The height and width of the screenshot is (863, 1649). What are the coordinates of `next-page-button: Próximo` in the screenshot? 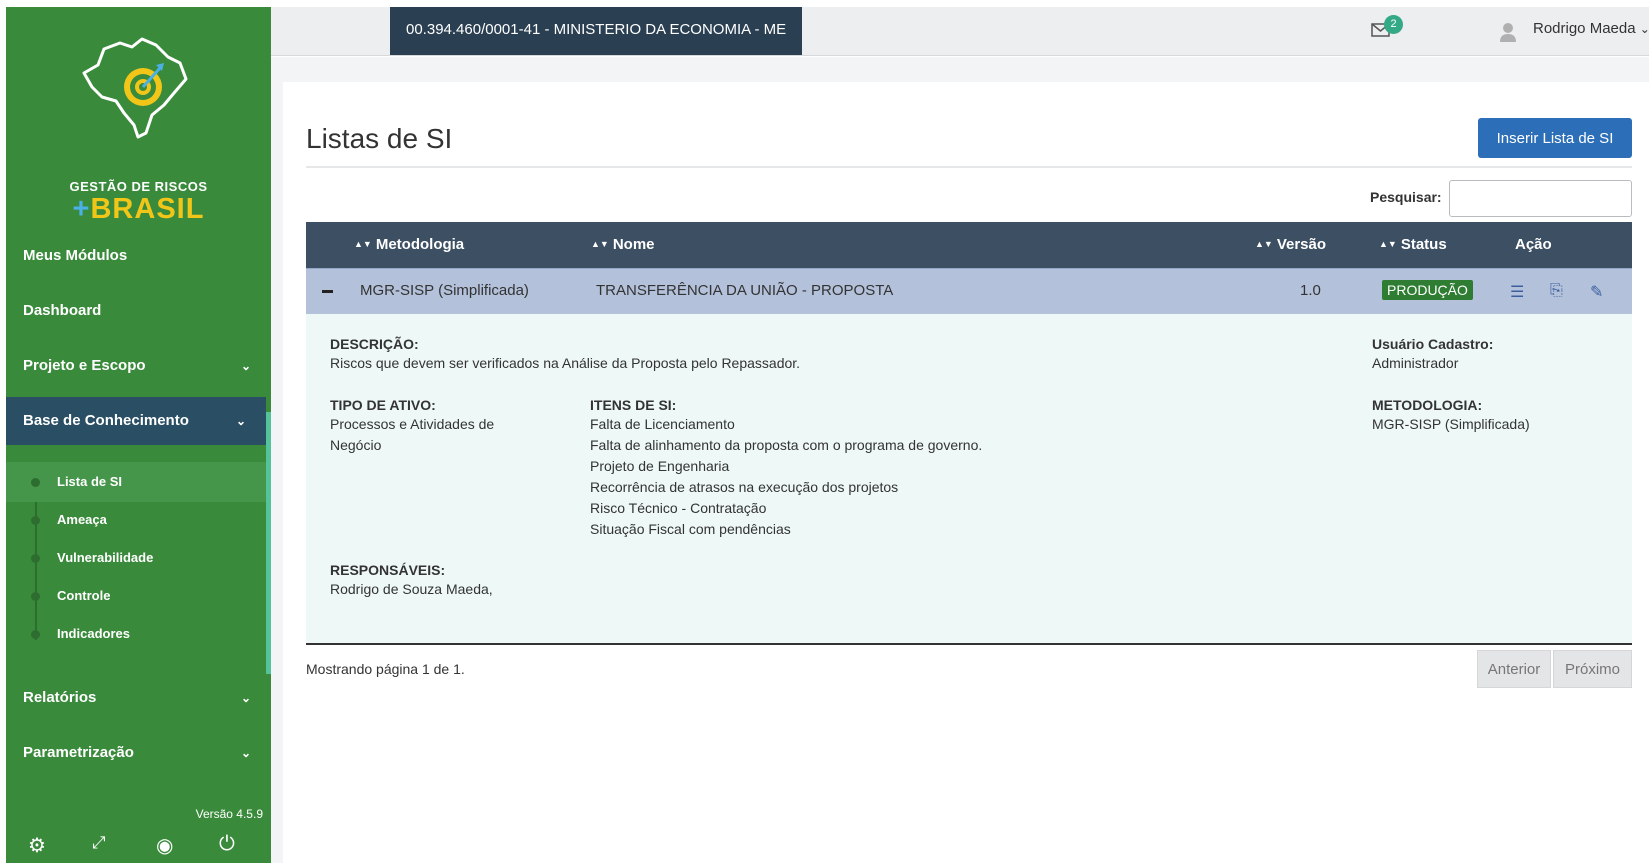 It's located at (1592, 669).